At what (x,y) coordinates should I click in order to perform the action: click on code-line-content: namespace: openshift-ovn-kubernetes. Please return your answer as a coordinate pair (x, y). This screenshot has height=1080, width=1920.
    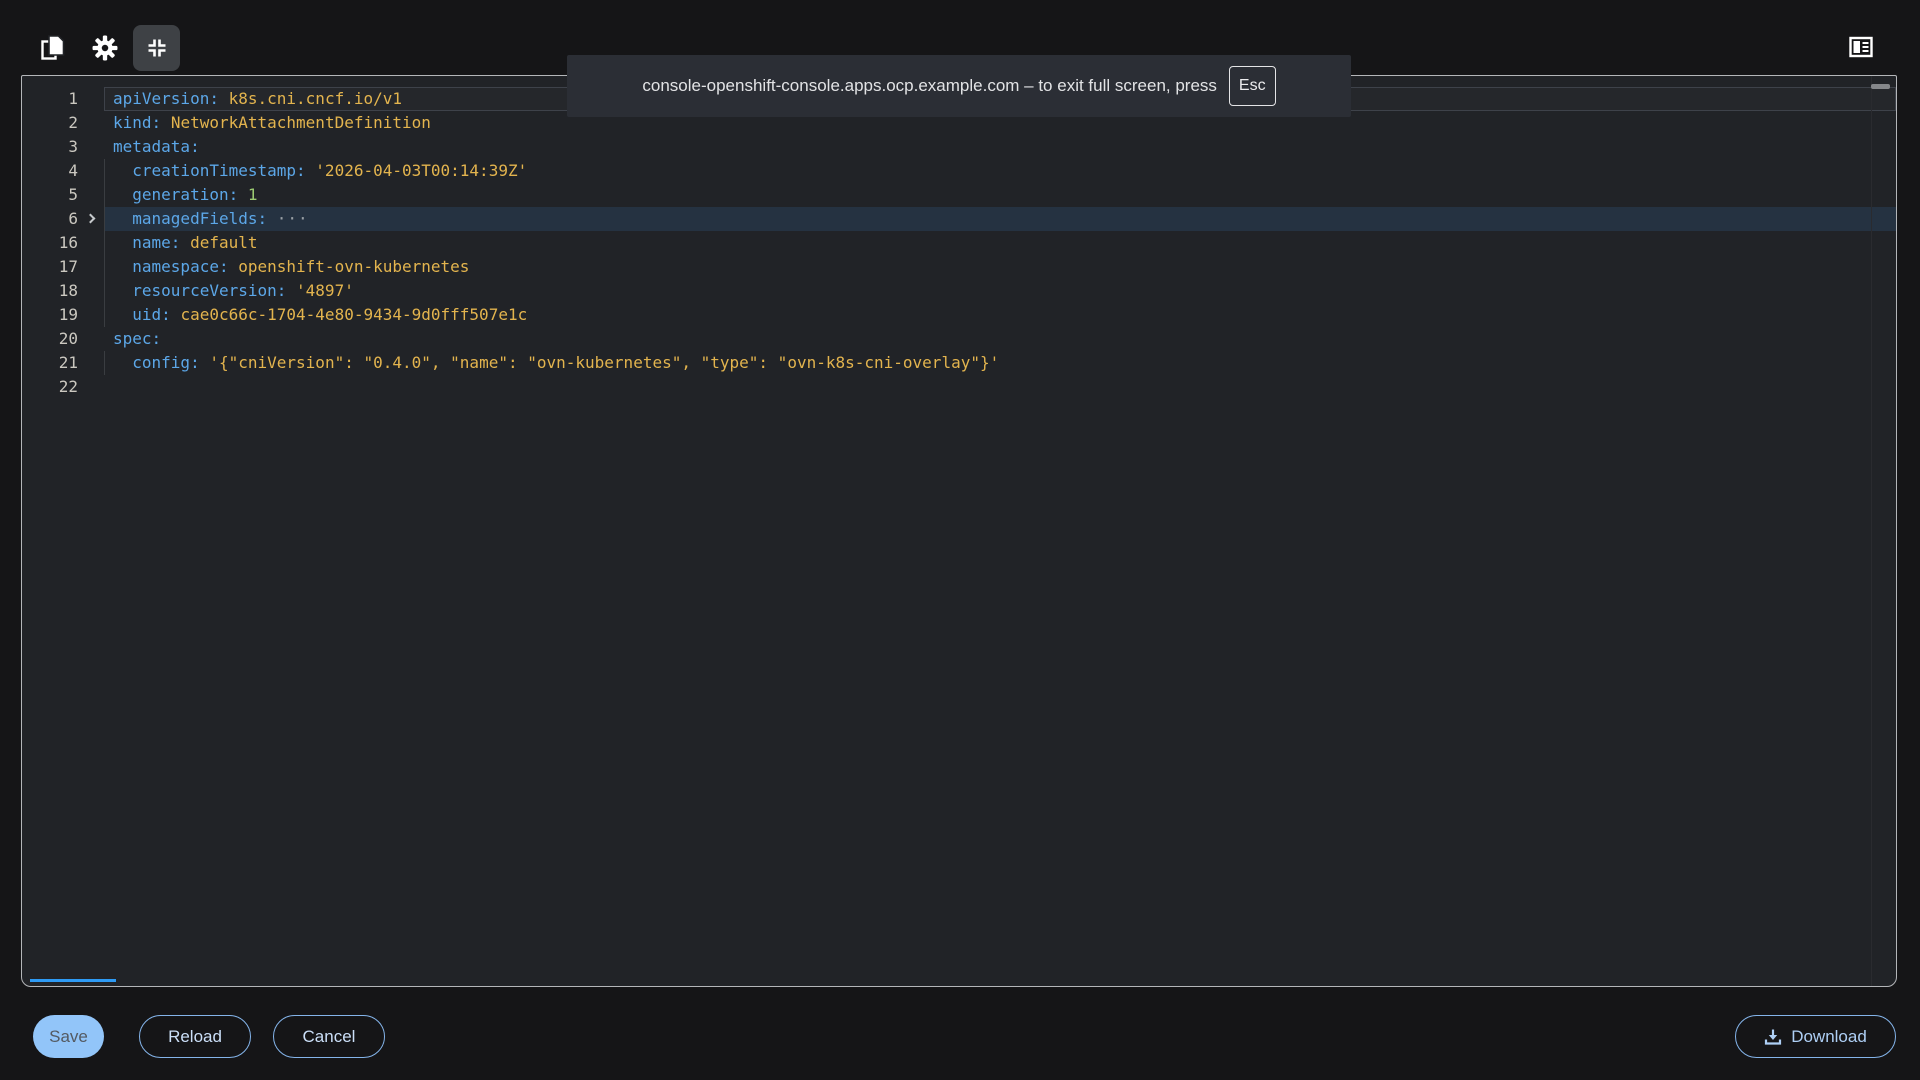
    Looking at the image, I should click on (1000, 267).